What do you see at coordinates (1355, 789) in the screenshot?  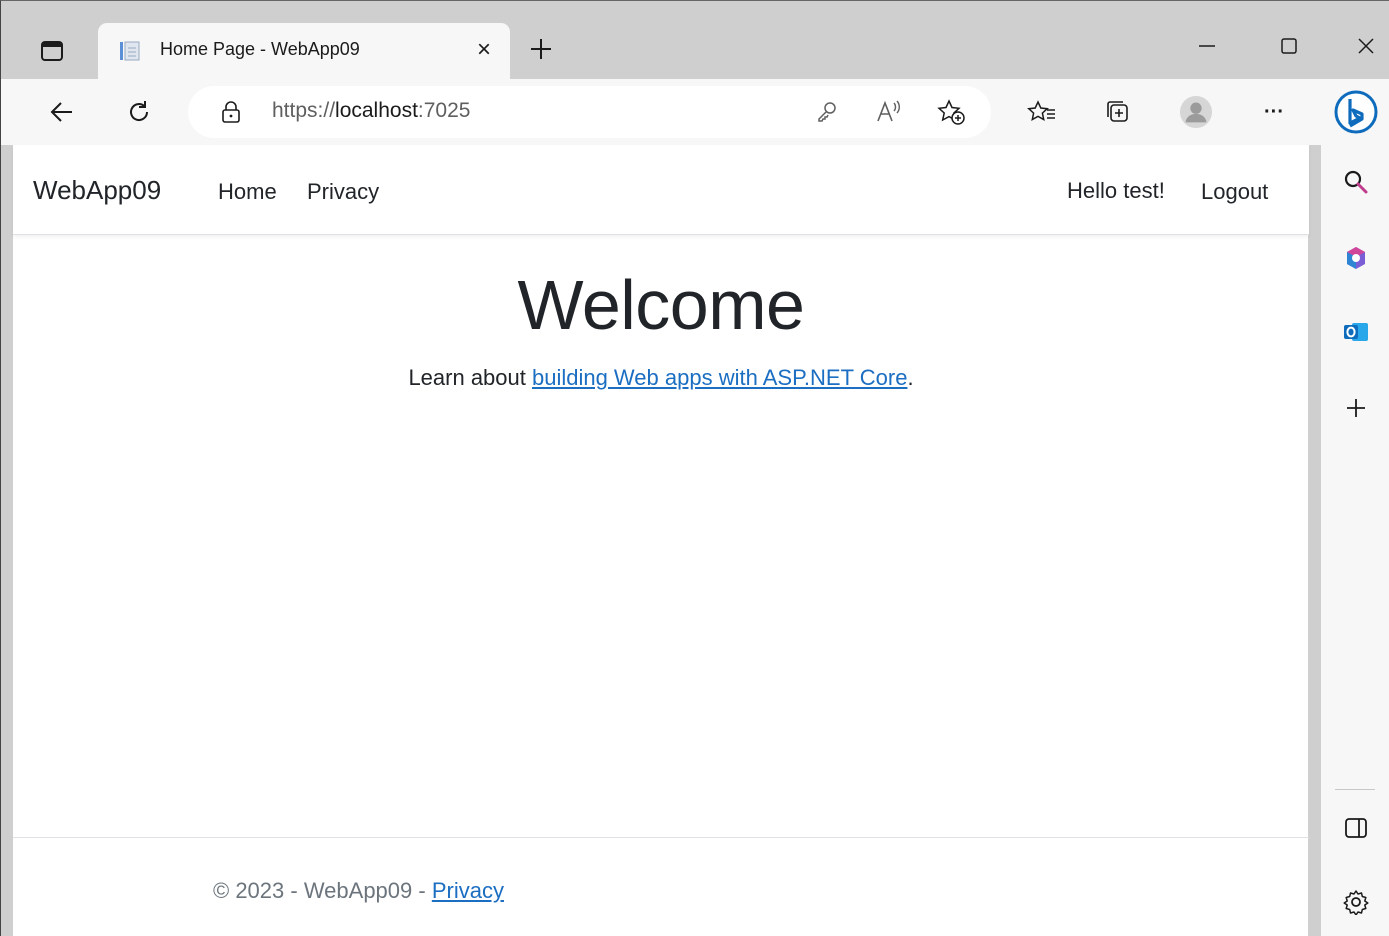 I see `sidebar-divider` at bounding box center [1355, 789].